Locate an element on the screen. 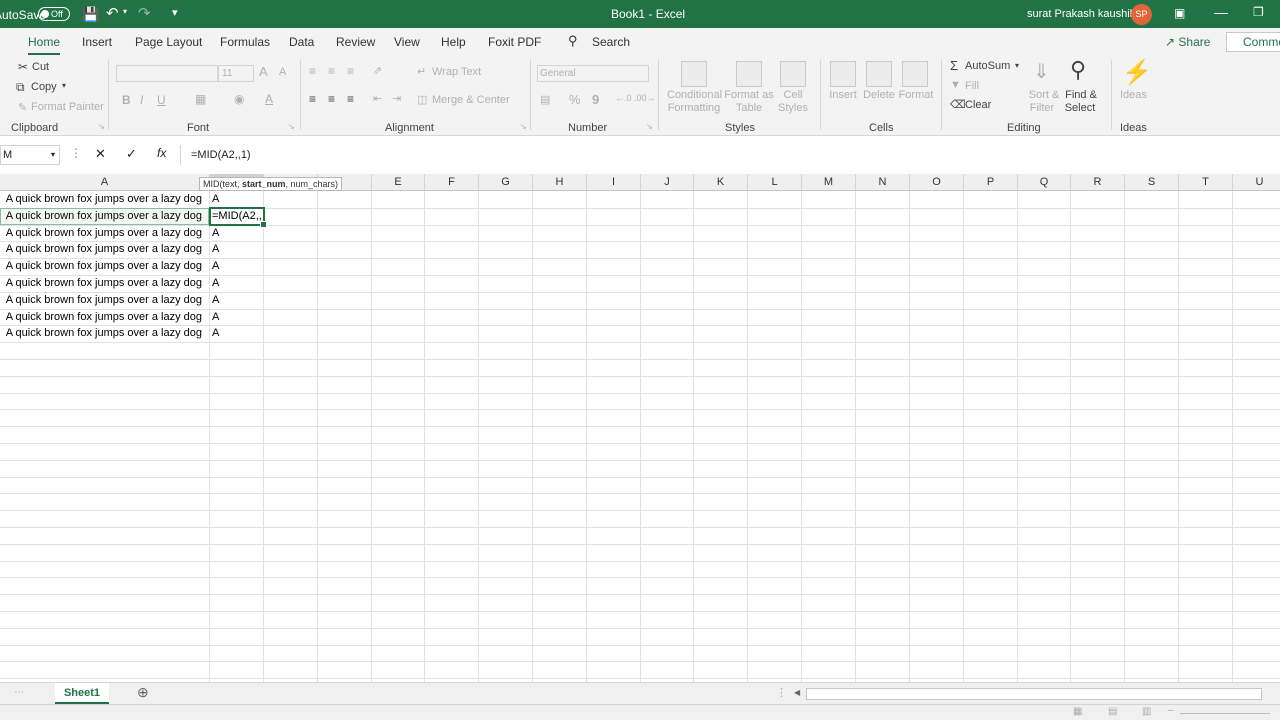 Image resolution: width=1280 pixels, height=720 pixels. autosum-dropdown-icon: ▾ is located at coordinates (1017, 65).